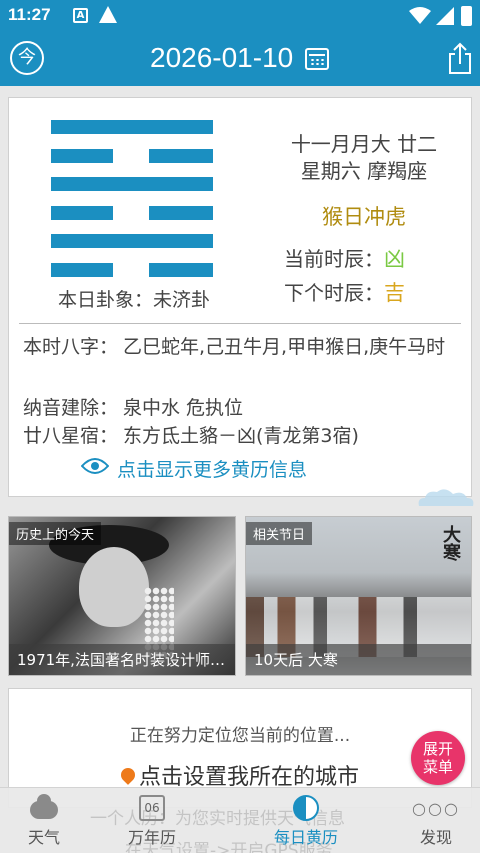 This screenshot has height=853, width=480. I want to click on calendar-icon, so click(317, 59).